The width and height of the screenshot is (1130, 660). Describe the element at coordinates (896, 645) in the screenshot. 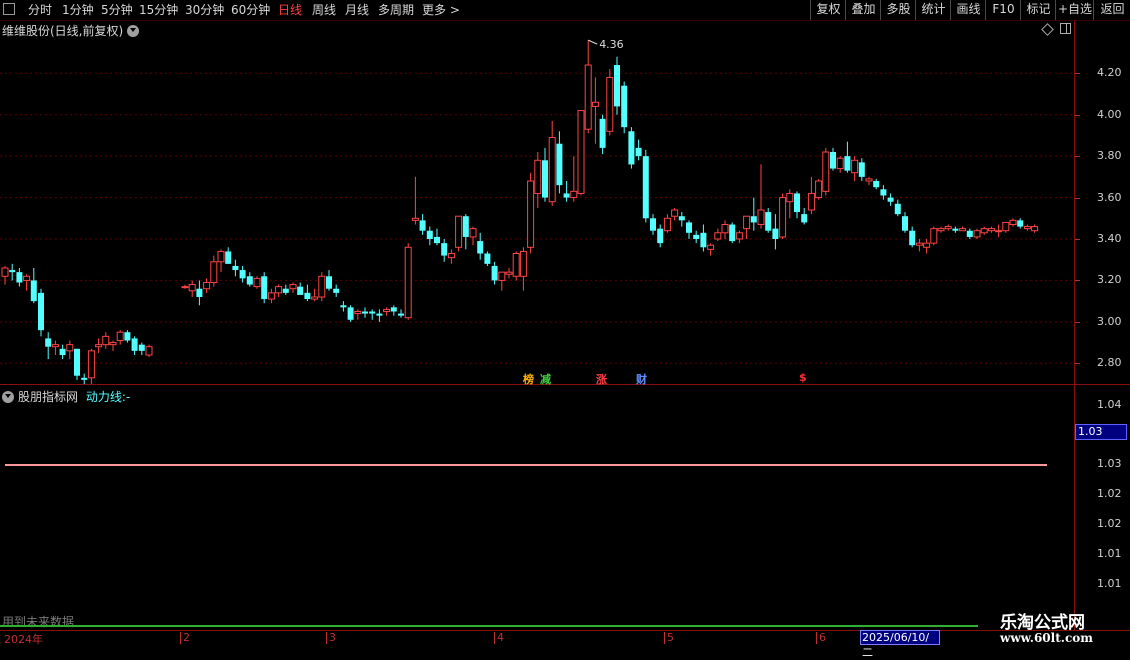

I see `selected-date-text: 2025/06/10/二` at that location.